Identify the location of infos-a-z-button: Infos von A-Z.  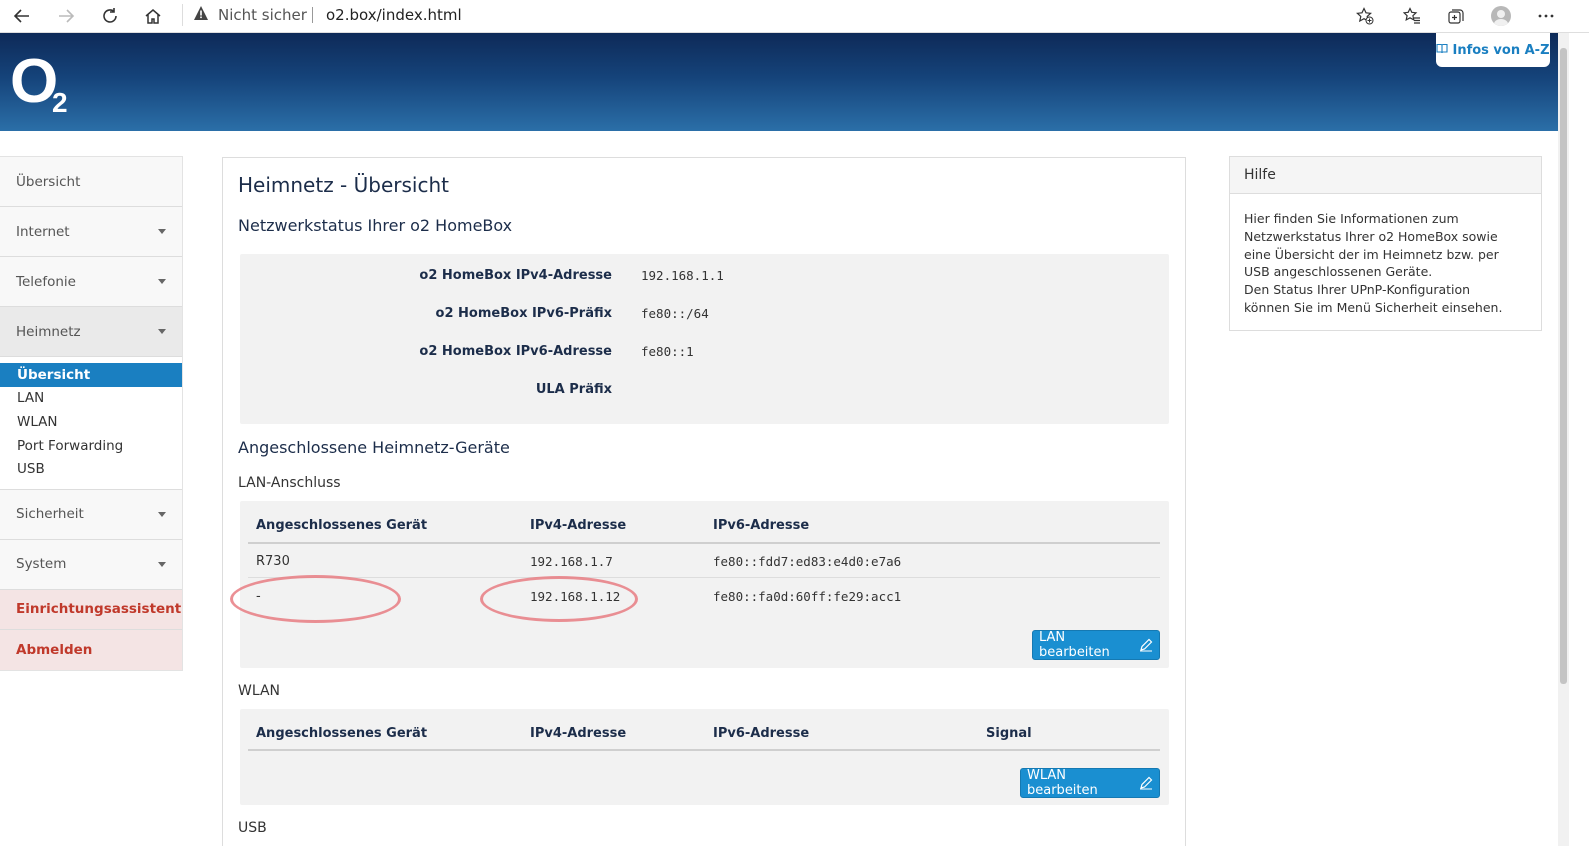
(1493, 50).